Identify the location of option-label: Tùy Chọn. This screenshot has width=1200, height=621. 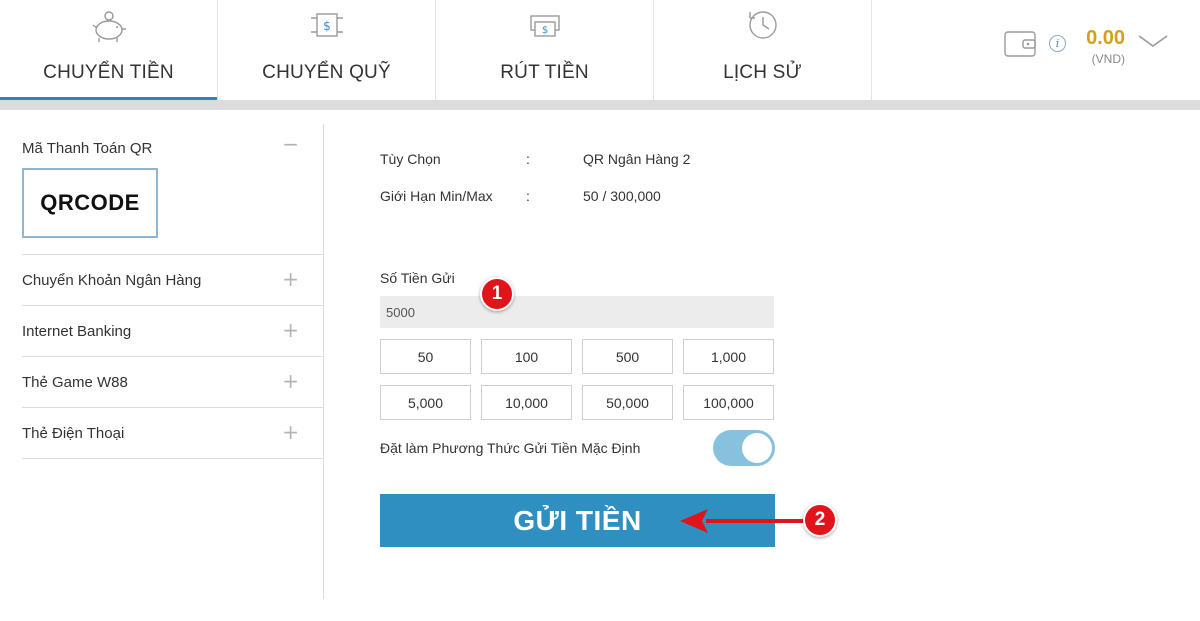
(410, 159).